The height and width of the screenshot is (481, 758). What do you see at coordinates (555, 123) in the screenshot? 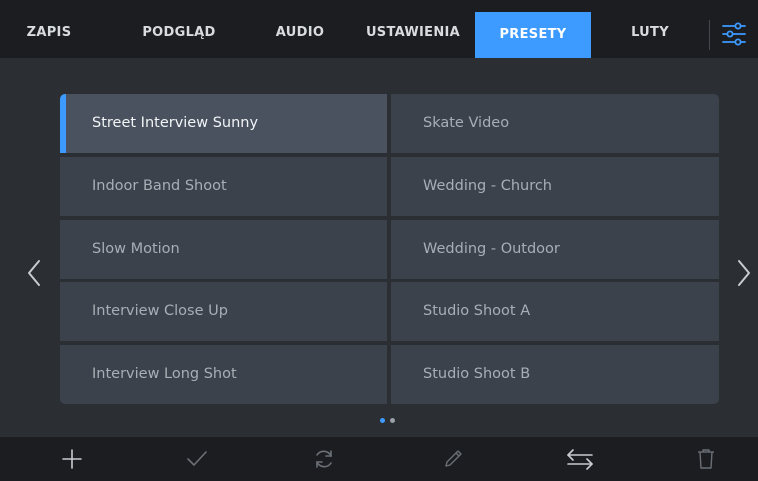
I see `preset-item: Skate Video` at bounding box center [555, 123].